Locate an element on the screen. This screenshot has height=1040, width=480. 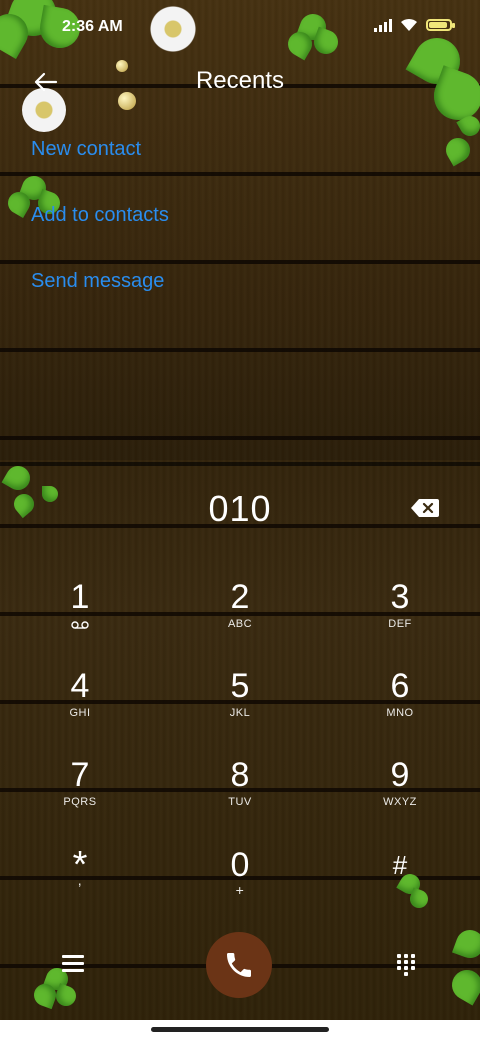
key-8: 8 TUV is located at coordinates (240, 796).